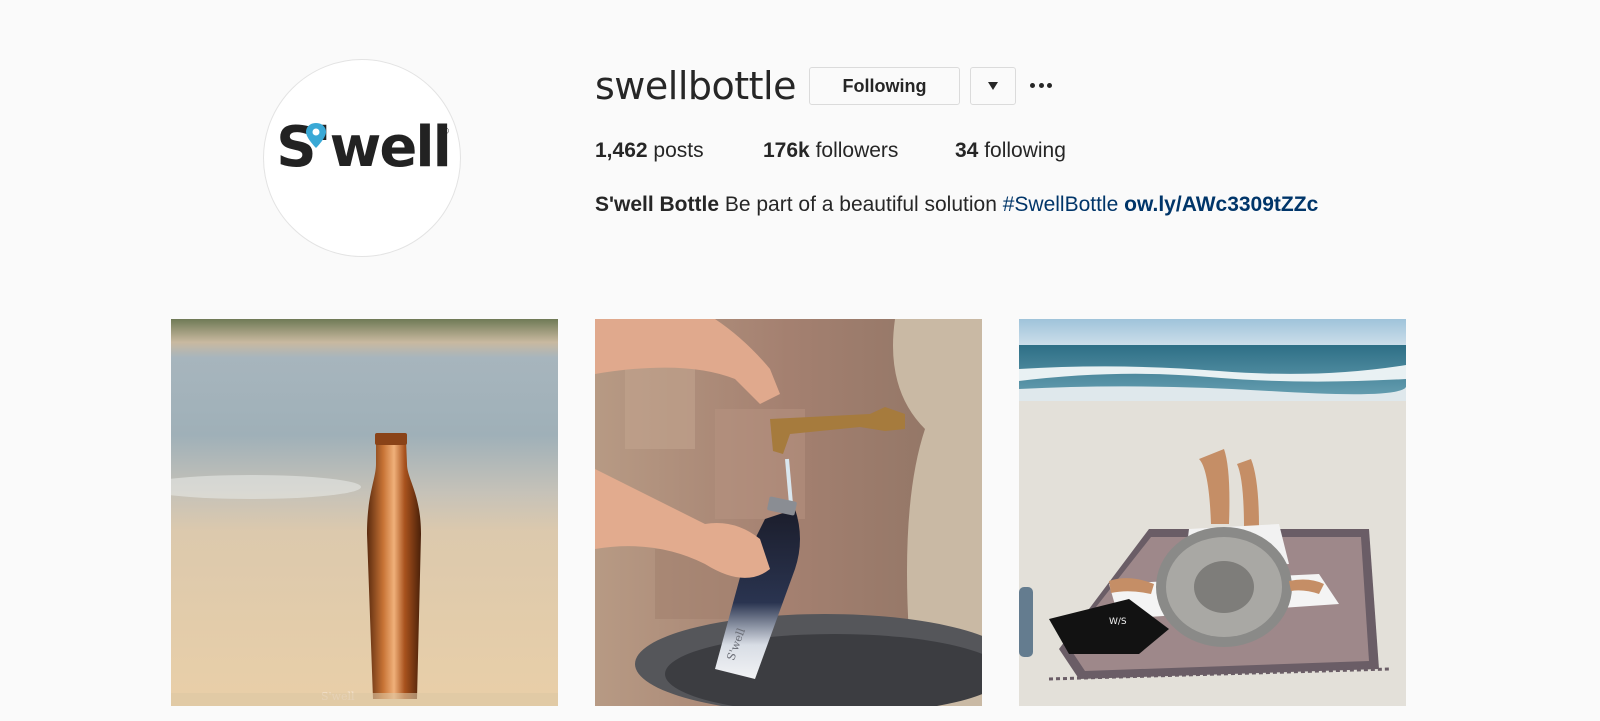  I want to click on following-label: following, so click(1025, 150).